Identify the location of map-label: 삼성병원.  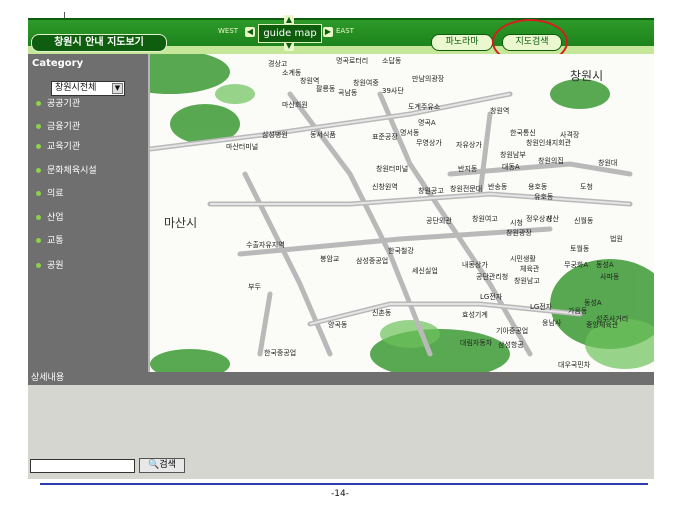
(275, 135).